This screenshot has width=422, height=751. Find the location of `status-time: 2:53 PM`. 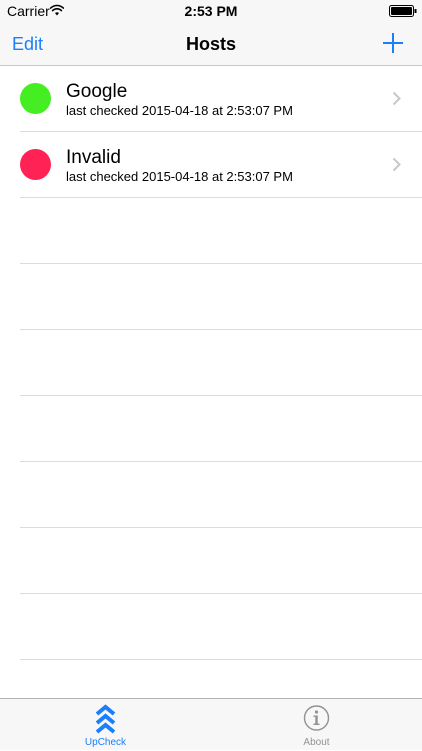

status-time: 2:53 PM is located at coordinates (211, 11).